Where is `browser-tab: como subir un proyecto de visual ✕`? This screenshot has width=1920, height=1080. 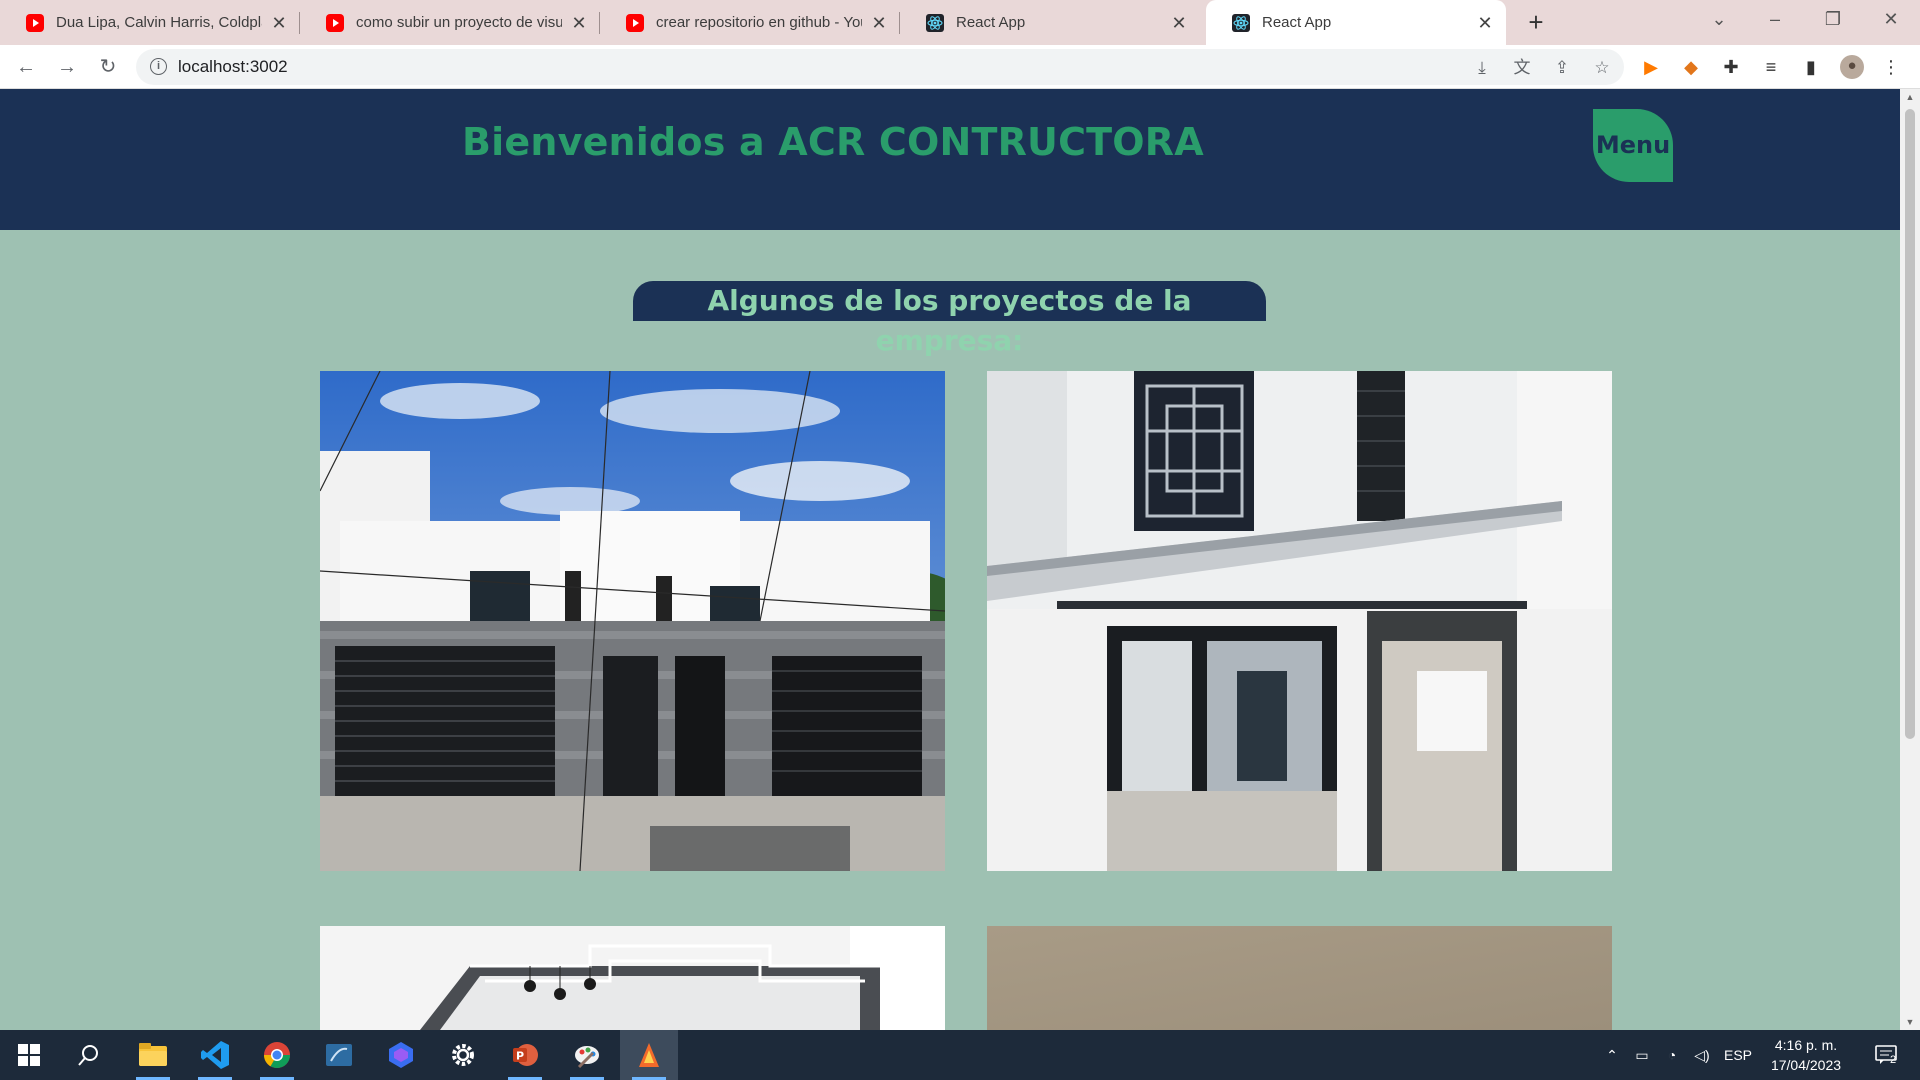
browser-tab: como subir un proyecto de visual ✕ is located at coordinates (450, 22).